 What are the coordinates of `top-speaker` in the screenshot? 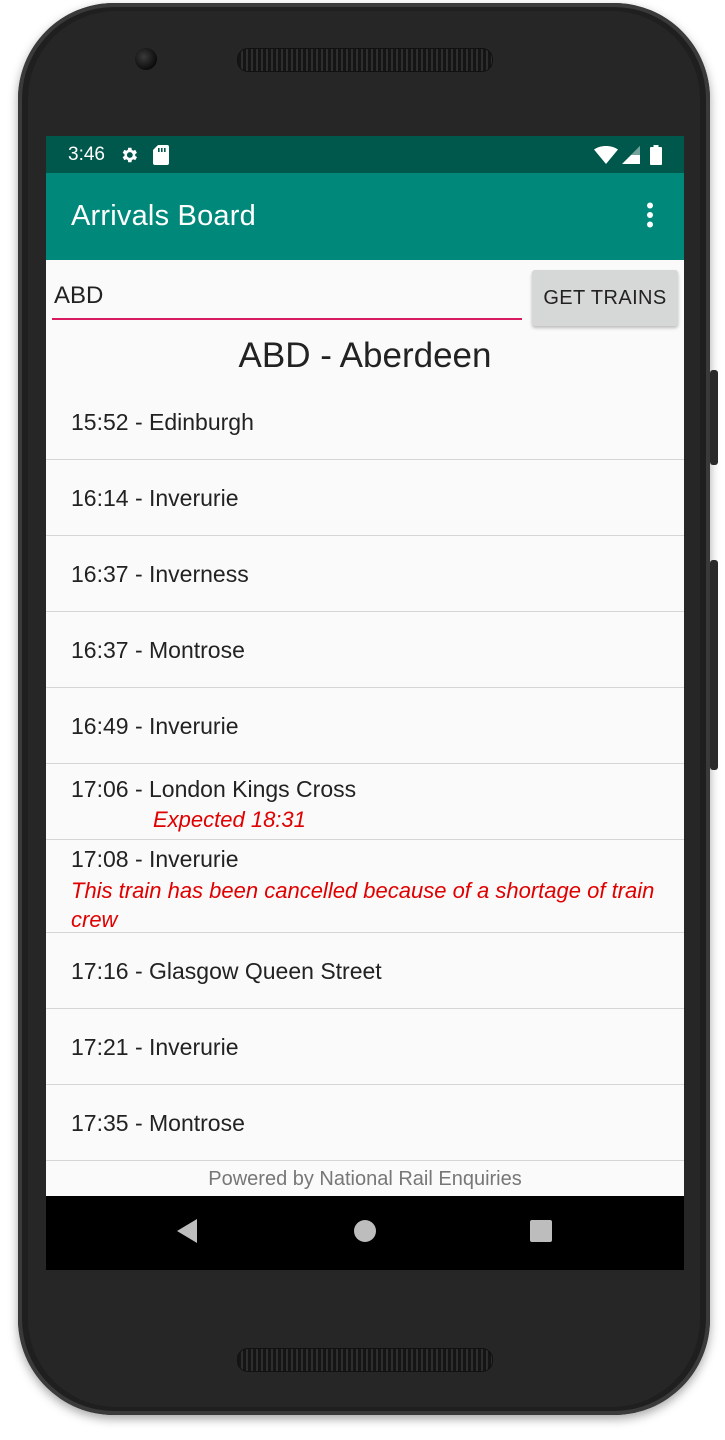 It's located at (365, 60).